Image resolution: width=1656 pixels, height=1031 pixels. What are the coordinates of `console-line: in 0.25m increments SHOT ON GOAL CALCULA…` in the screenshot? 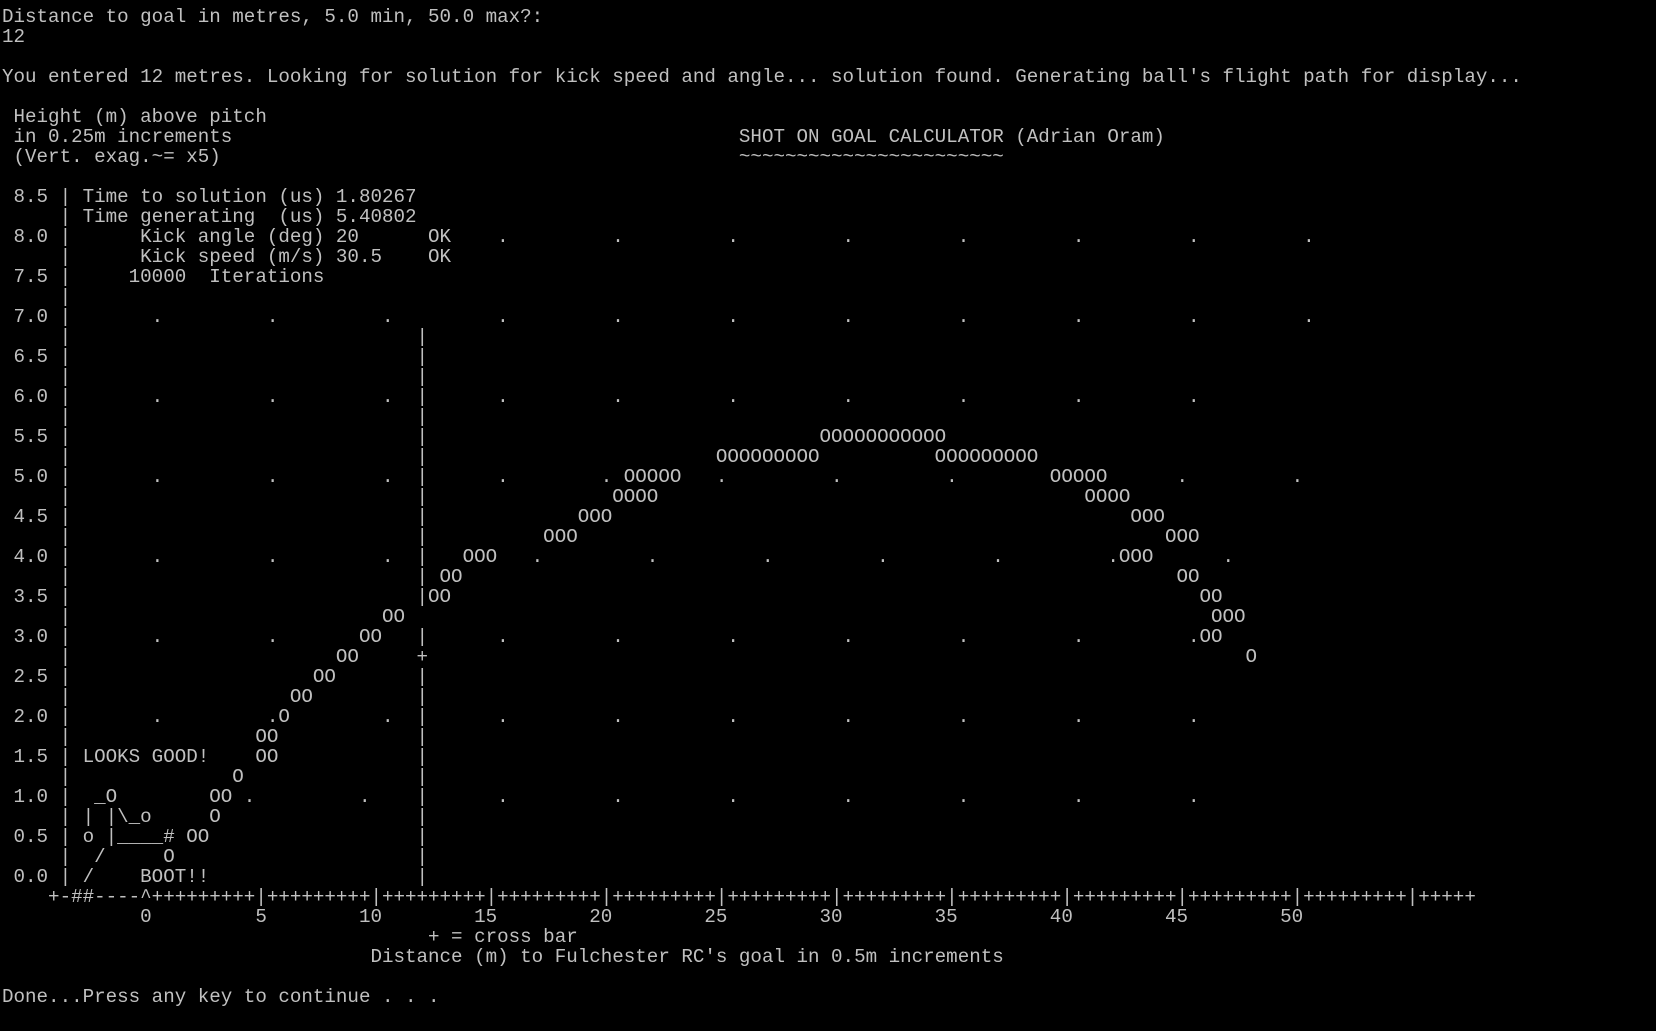 It's located at (583, 137).